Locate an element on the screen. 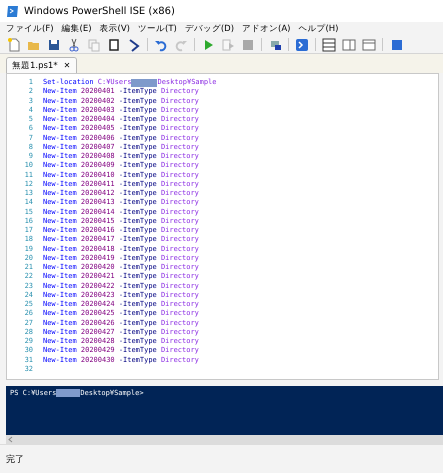 The width and height of the screenshot is (443, 473). powershell-icon is located at coordinates (302, 45).